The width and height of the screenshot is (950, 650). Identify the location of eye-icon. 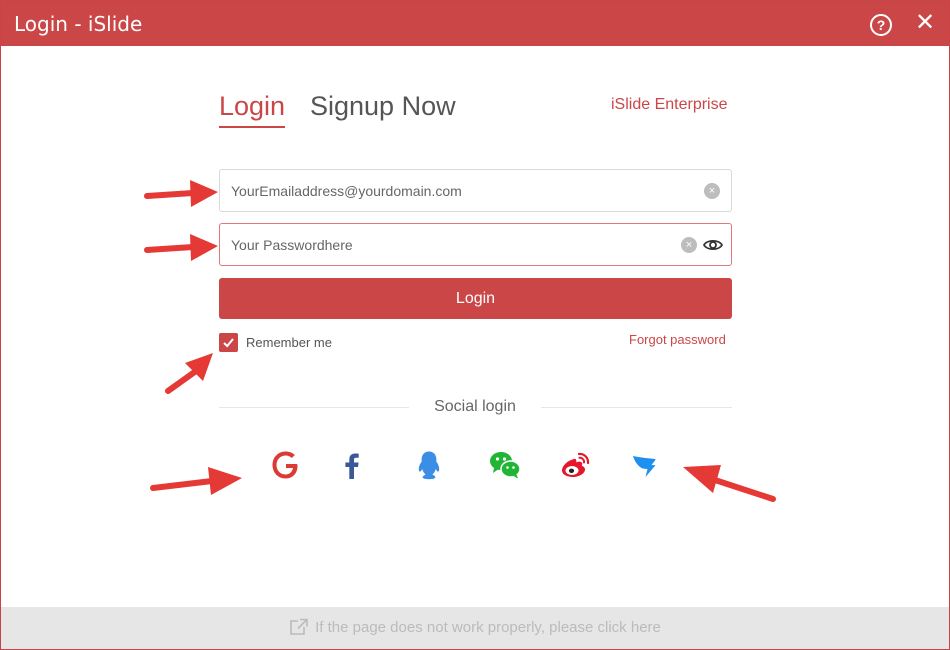
(713, 245).